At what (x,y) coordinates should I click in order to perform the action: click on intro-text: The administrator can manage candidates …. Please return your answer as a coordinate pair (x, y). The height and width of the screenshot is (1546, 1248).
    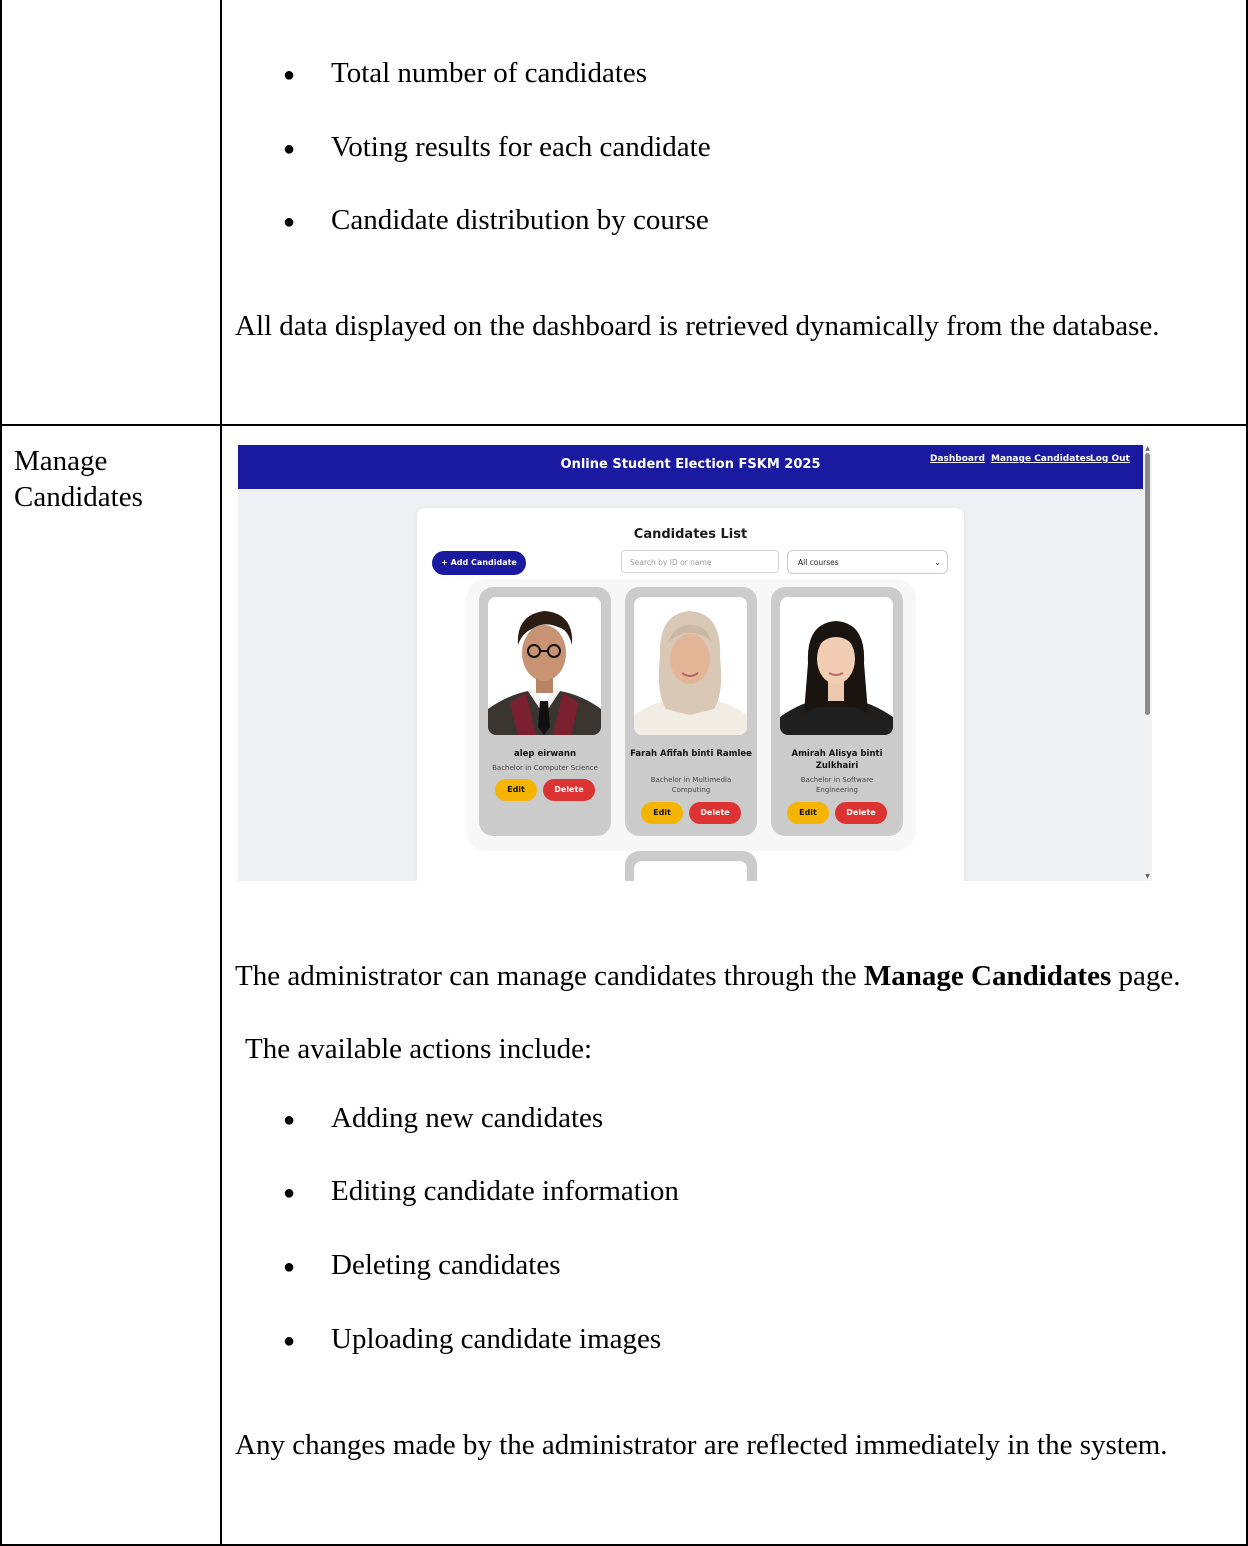
    Looking at the image, I should click on (549, 976).